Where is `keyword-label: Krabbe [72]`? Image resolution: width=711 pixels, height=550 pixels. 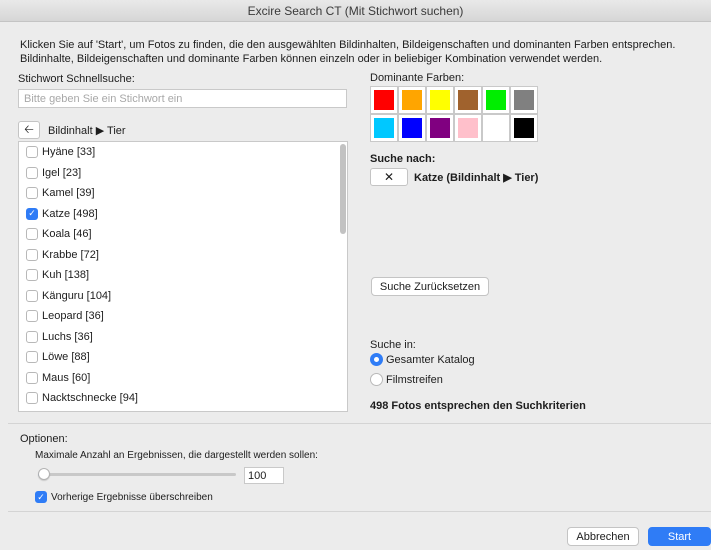
keyword-label: Krabbe [72] is located at coordinates (70, 254).